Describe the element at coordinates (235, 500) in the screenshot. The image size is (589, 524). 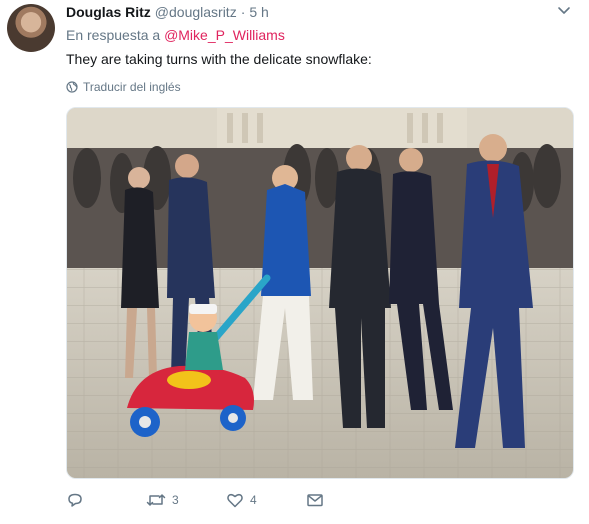
I see `heart-icon` at that location.